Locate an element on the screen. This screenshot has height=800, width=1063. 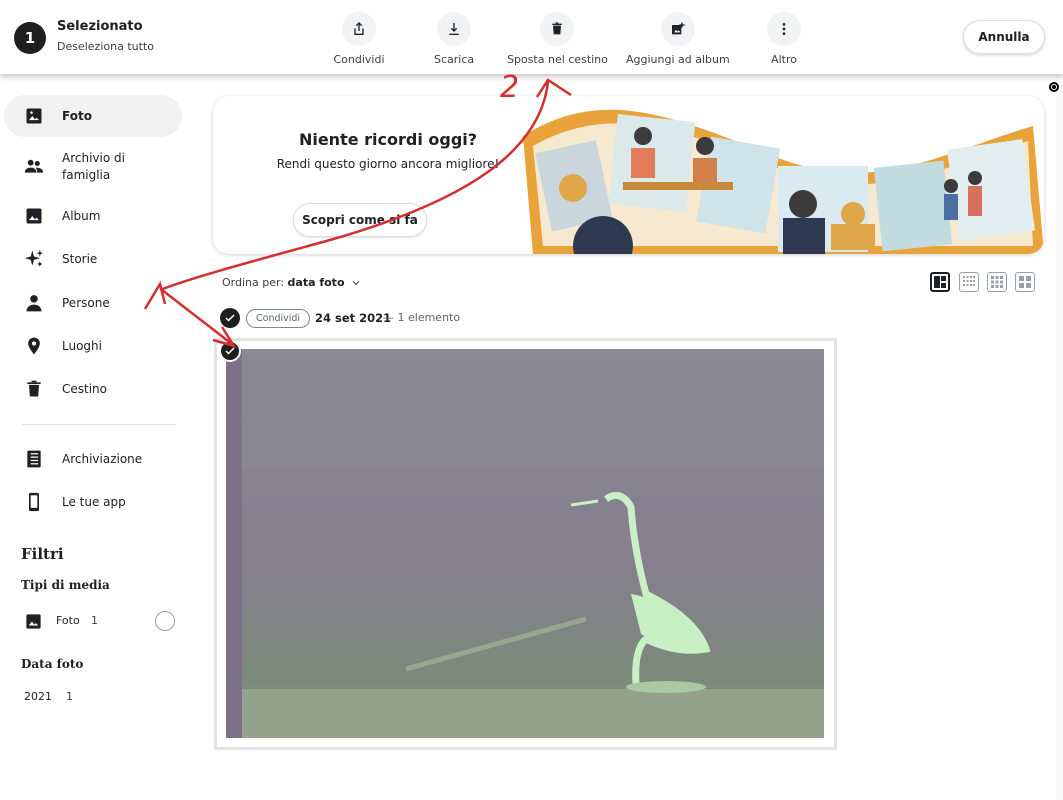
filters-title: Filtri is located at coordinates (42, 554).